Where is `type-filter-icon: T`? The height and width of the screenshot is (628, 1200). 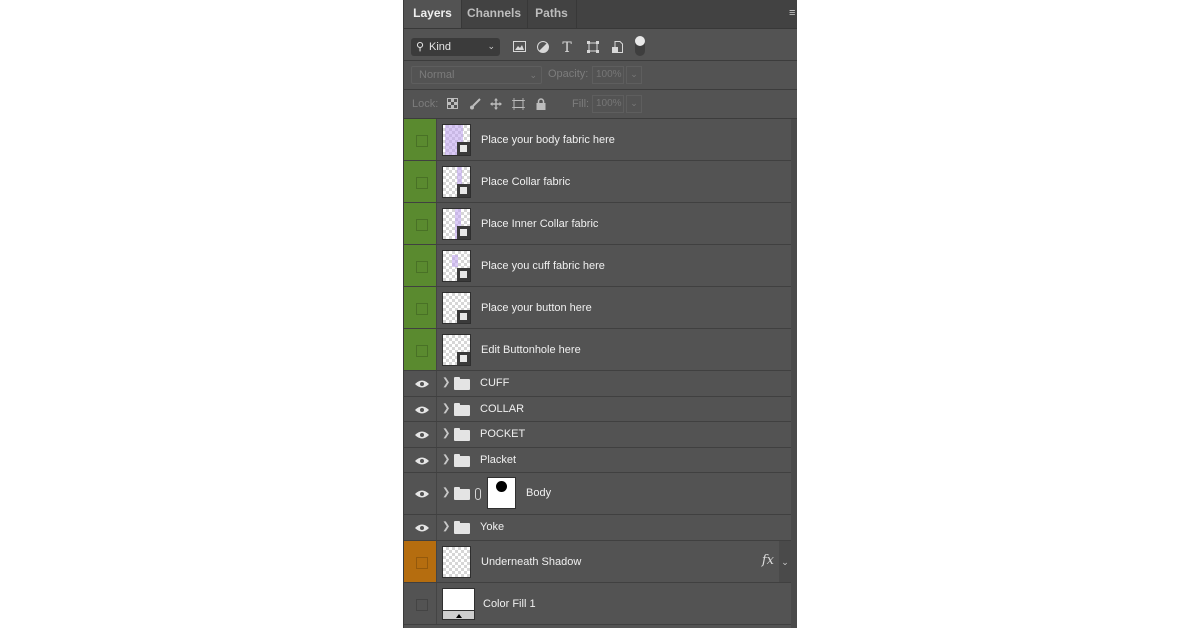 type-filter-icon: T is located at coordinates (567, 48).